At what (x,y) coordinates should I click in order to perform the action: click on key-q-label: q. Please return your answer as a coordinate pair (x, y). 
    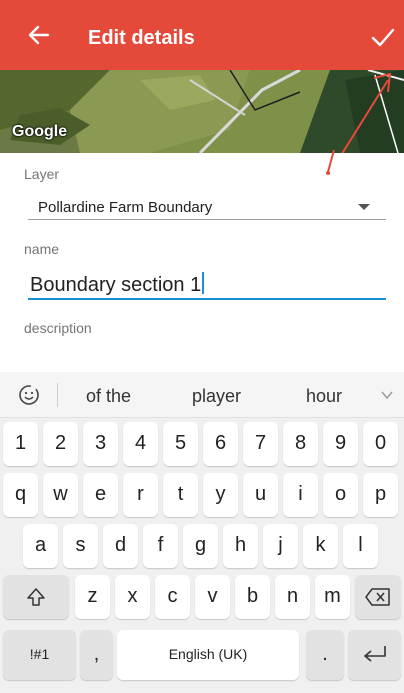
    Looking at the image, I should click on (20, 494).